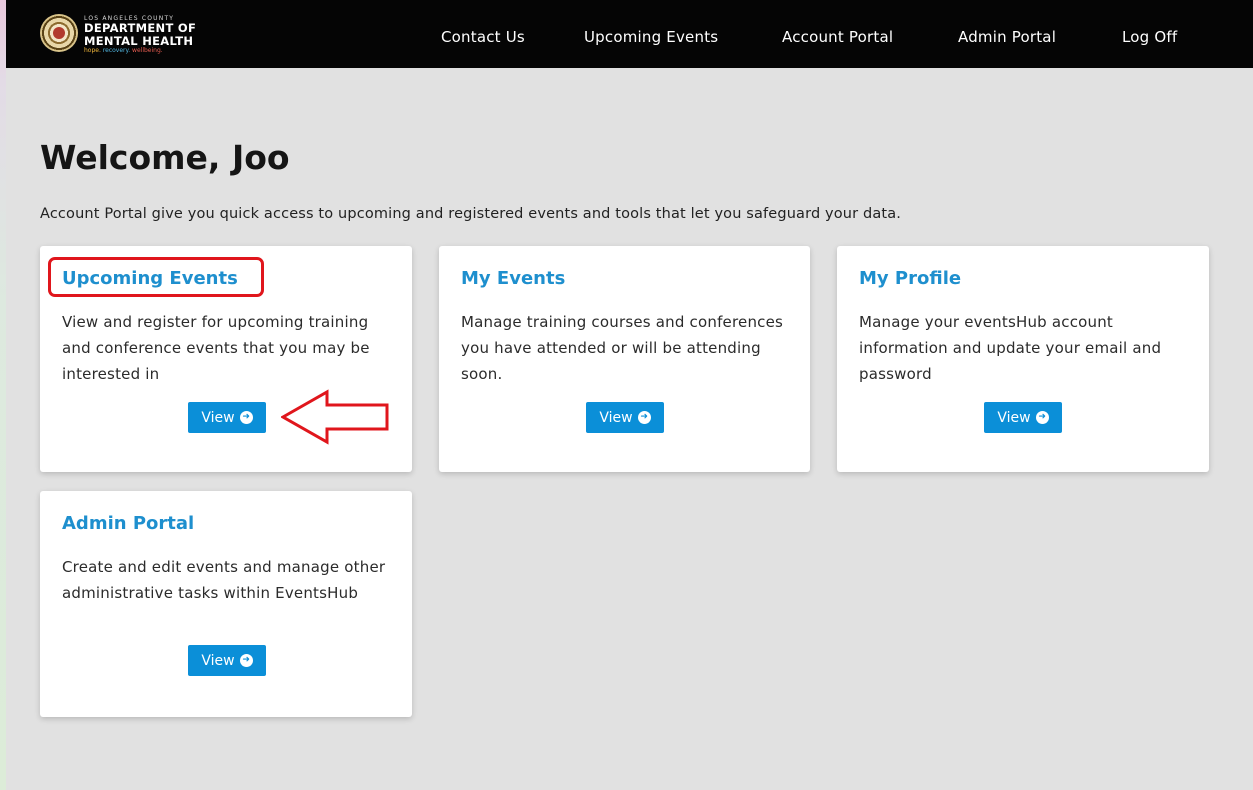 This screenshot has height=790, width=1253. Describe the element at coordinates (335, 417) in the screenshot. I see `annotation-arrow-icon` at that location.